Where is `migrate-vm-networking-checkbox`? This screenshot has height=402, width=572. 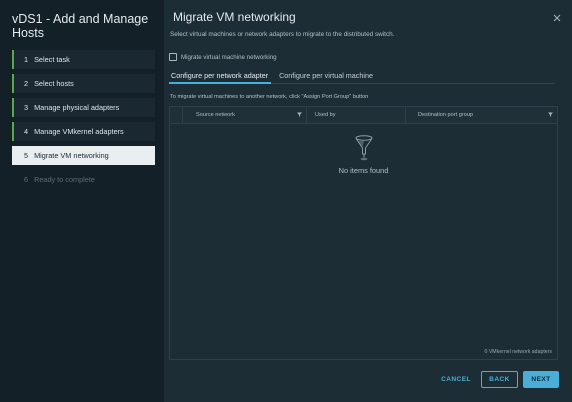 migrate-vm-networking-checkbox is located at coordinates (173, 57).